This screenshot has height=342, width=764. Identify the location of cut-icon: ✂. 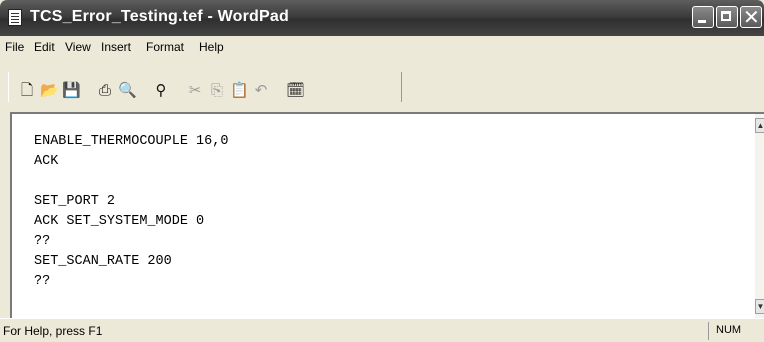
(195, 90).